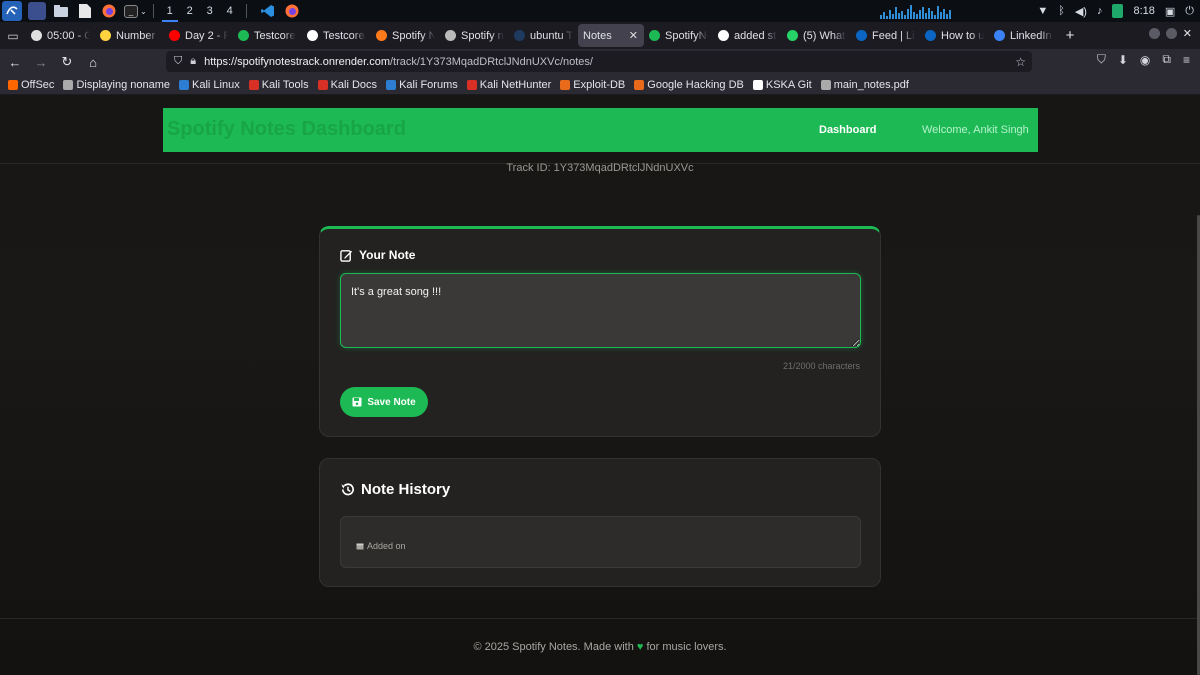  I want to click on tab-label: Notes, so click(597, 35).